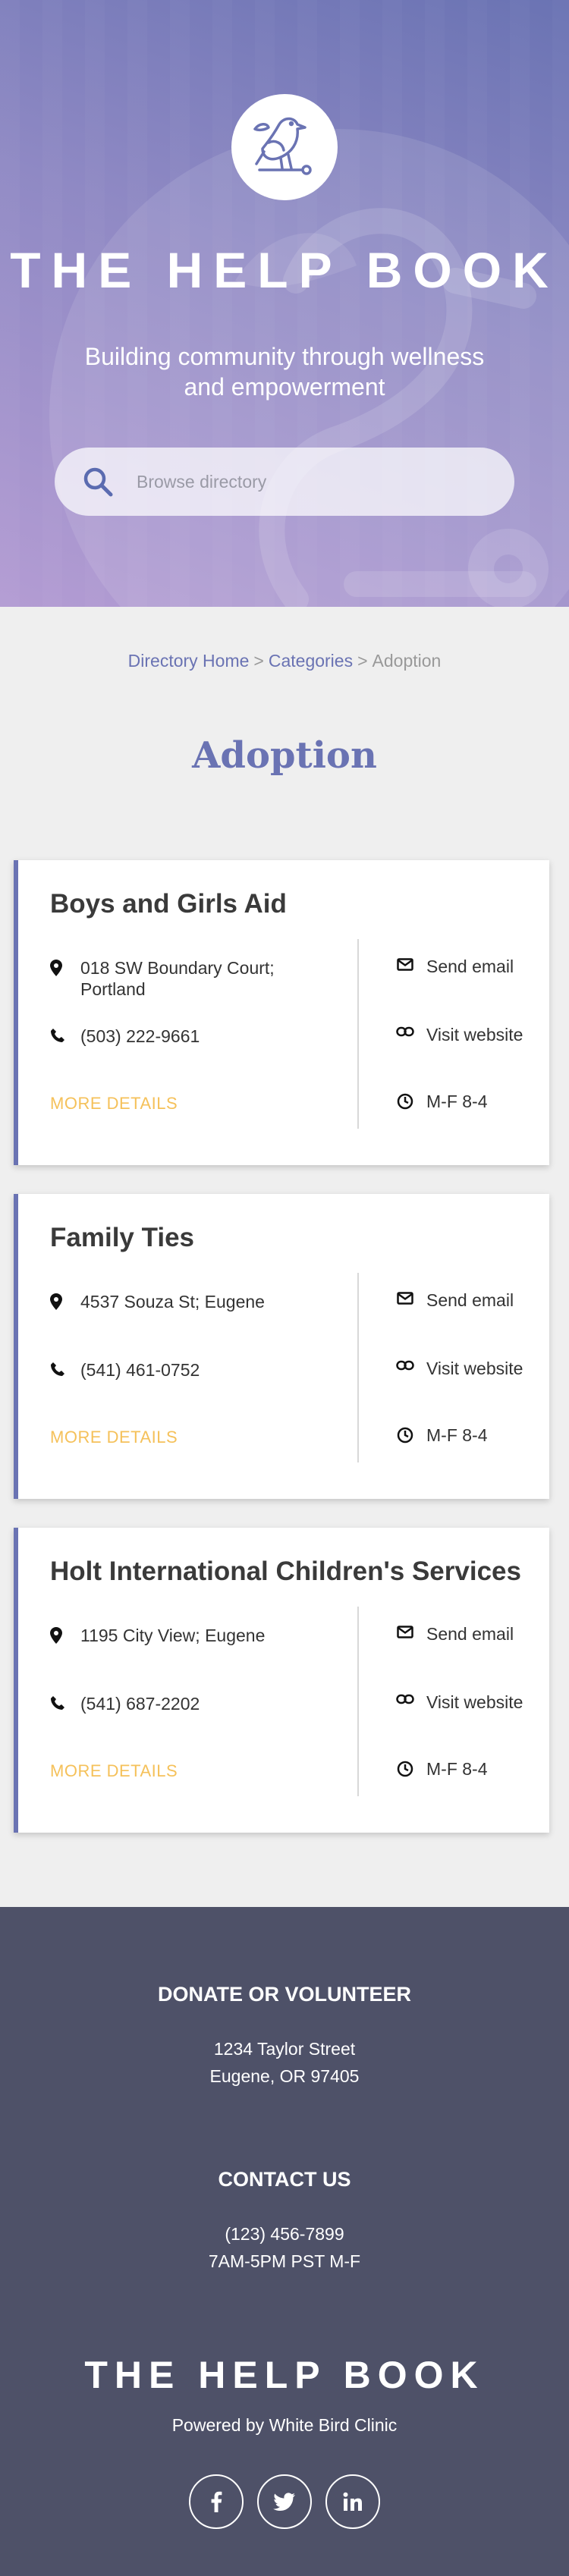 The image size is (569, 2576). Describe the element at coordinates (140, 1370) in the screenshot. I see `phone-text: (541) 461-0752` at that location.